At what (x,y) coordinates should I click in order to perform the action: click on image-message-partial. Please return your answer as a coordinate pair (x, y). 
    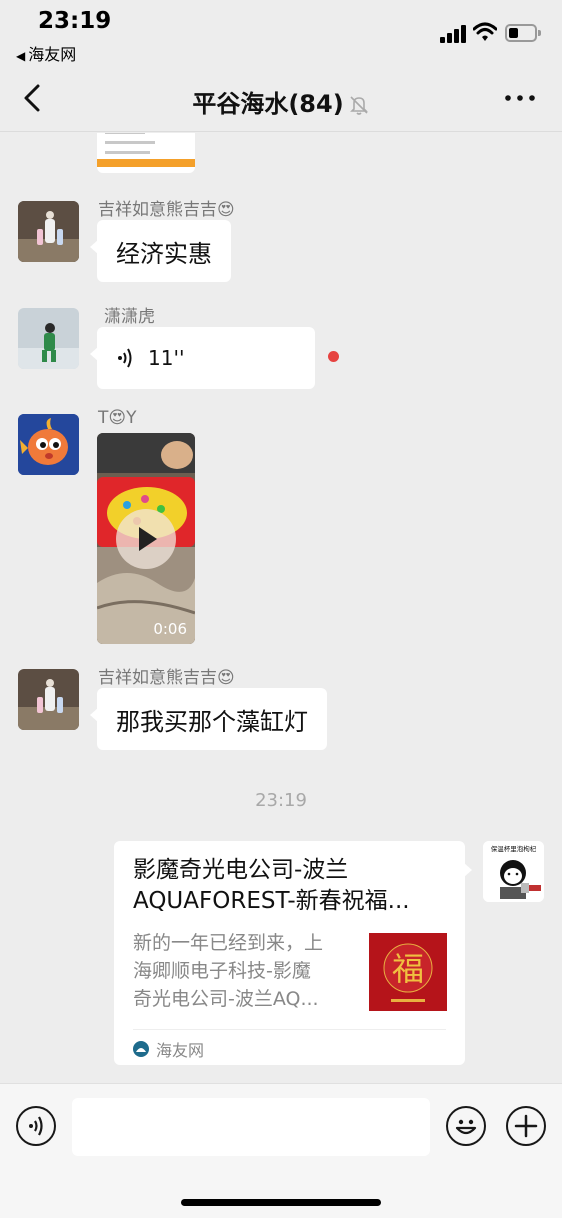
    Looking at the image, I should click on (146, 153).